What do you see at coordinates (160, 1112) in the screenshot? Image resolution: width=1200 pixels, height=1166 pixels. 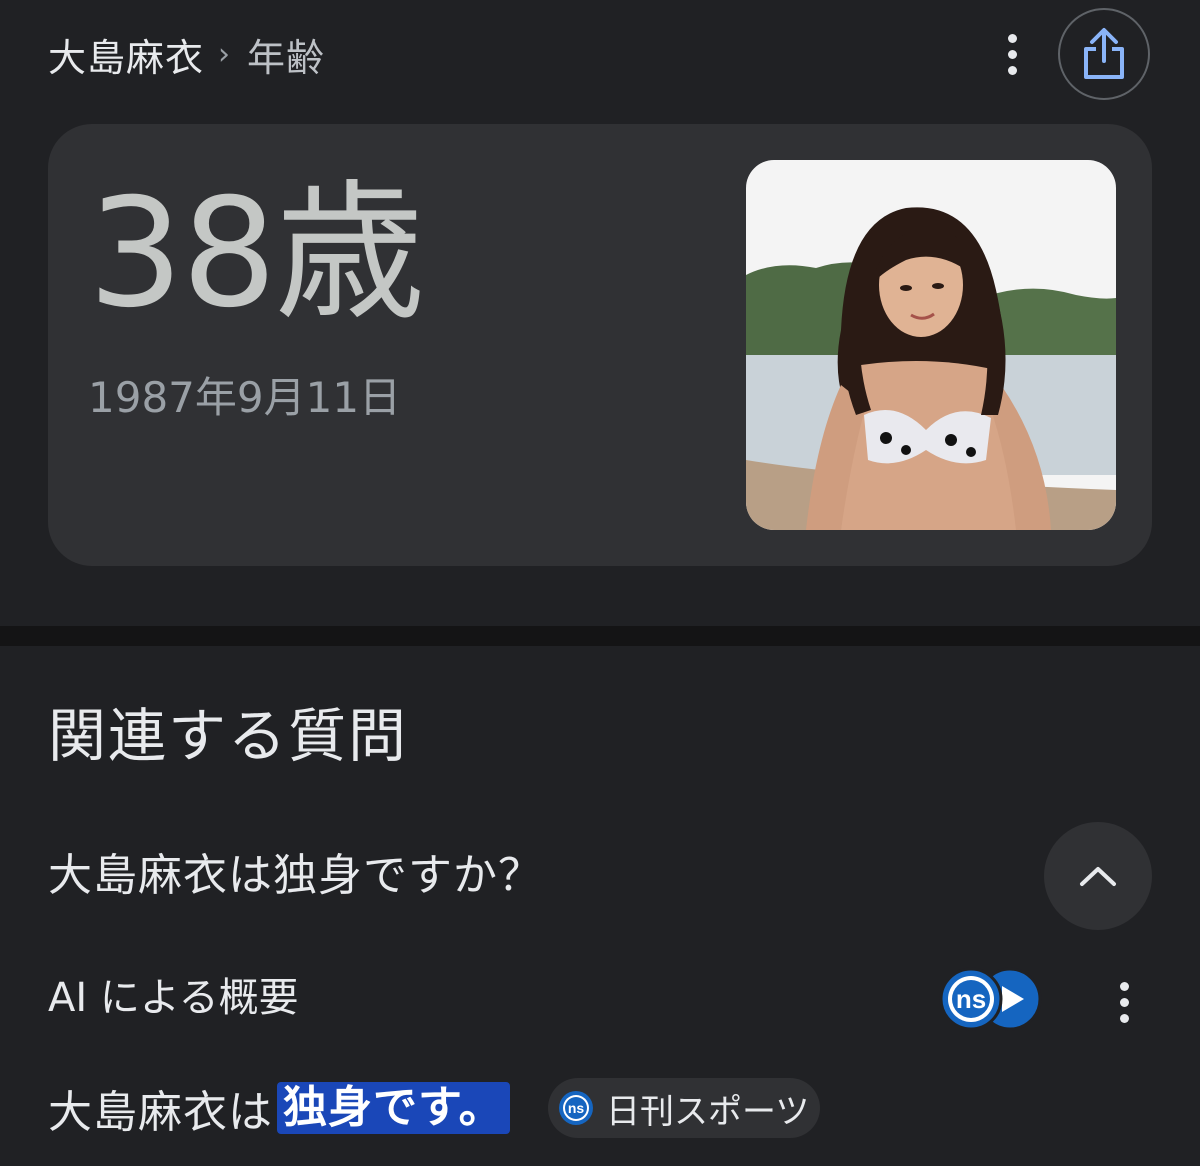 I see `answer-prefix: 大島麻衣は` at bounding box center [160, 1112].